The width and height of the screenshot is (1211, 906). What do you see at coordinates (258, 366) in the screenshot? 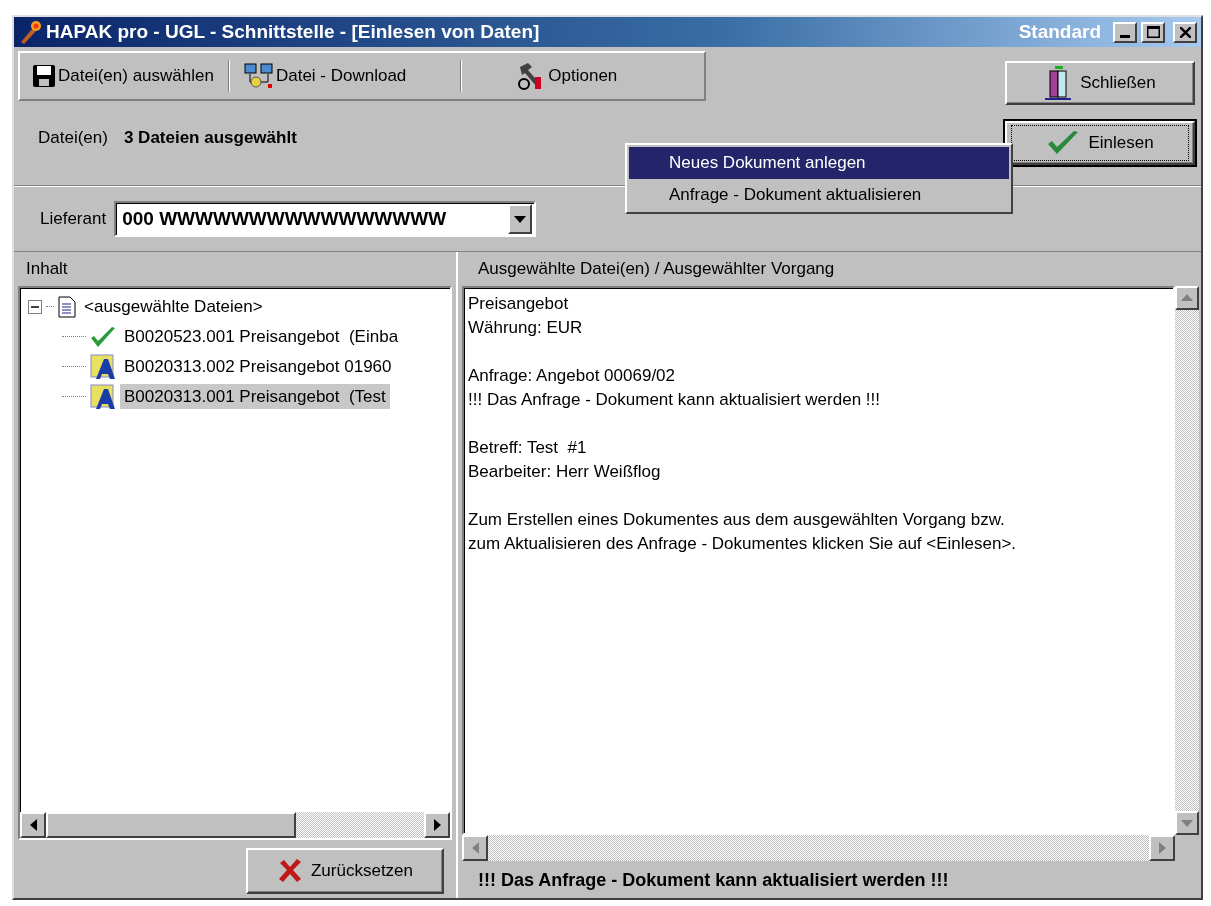
I see `tree-item: B0020313.002 Preisangebot 01960` at bounding box center [258, 366].